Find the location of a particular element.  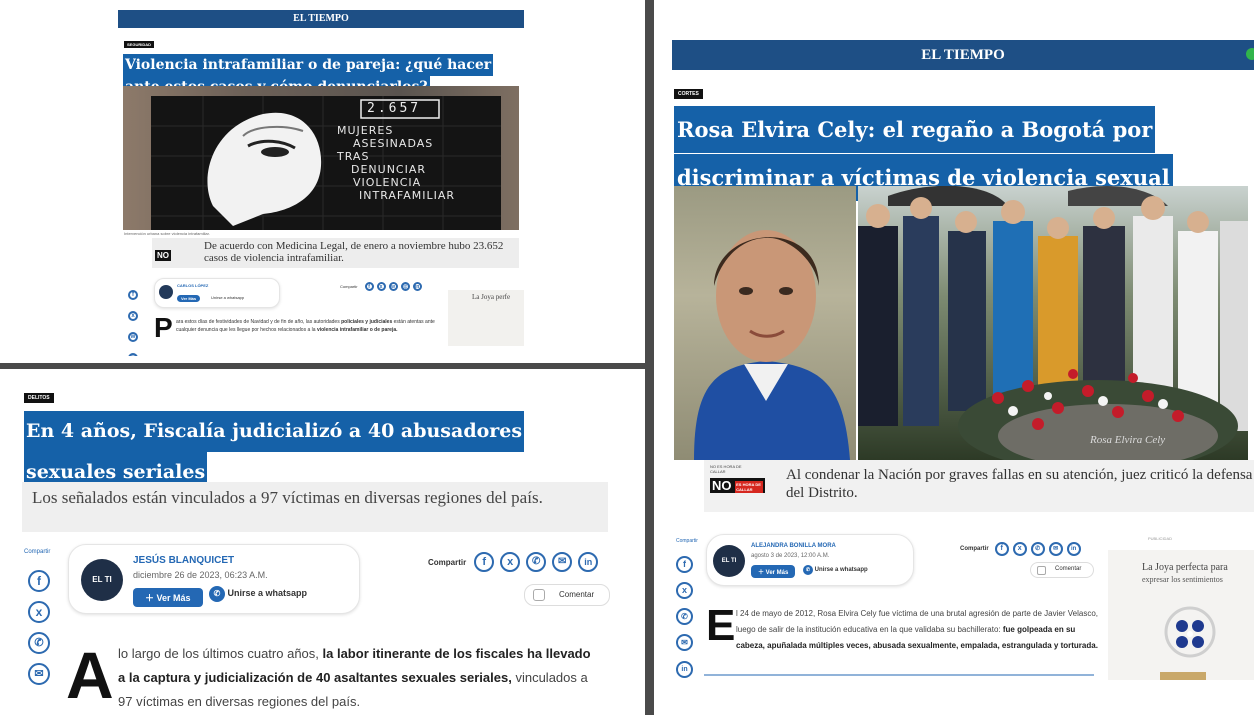

ad-text: La Joya perfe is located at coordinates (491, 297).